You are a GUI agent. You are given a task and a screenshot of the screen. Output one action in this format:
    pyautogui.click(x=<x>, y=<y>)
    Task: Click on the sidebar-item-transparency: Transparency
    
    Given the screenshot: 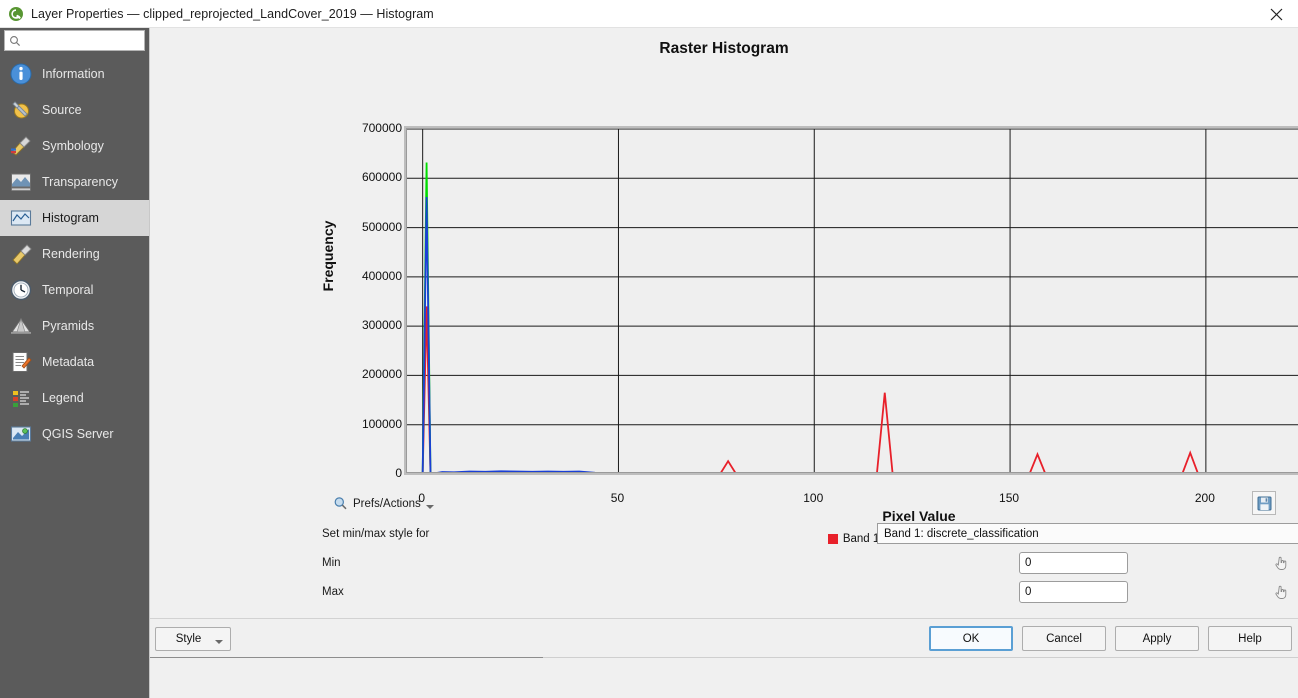 What is the action you would take?
    pyautogui.click(x=74, y=182)
    